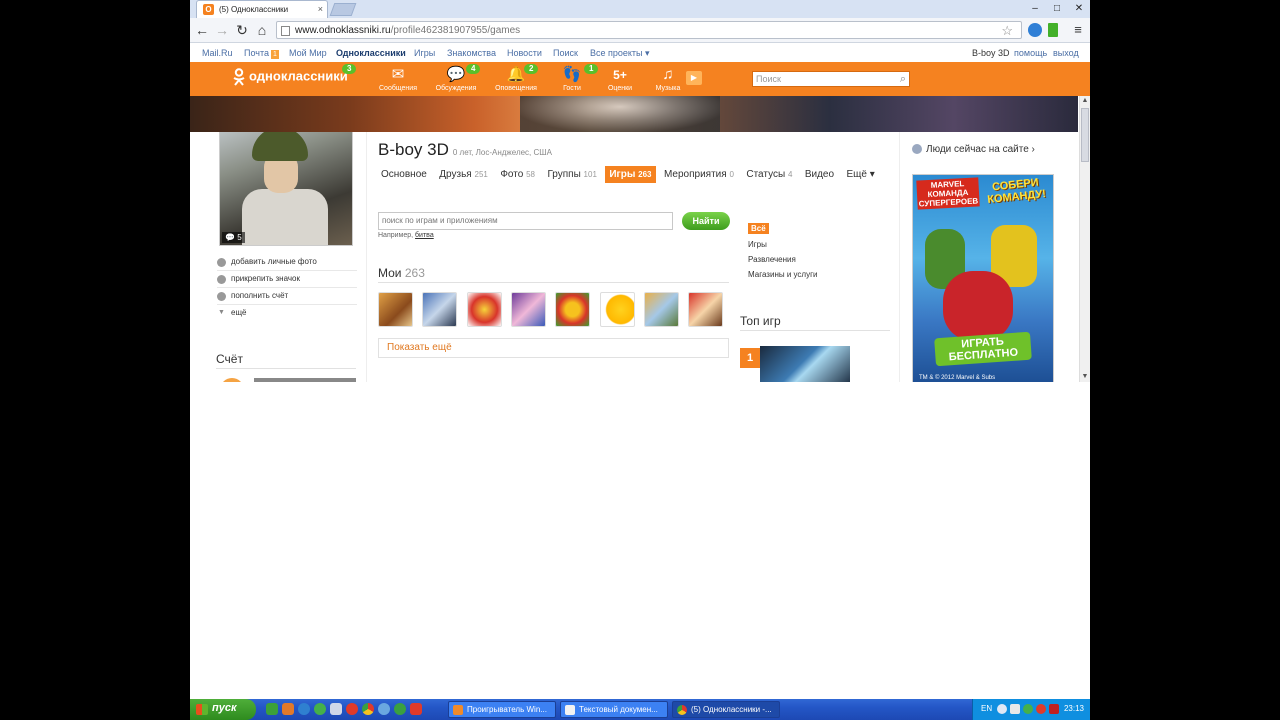  I want to click on tab-friends: Друзья 251, so click(463, 174).